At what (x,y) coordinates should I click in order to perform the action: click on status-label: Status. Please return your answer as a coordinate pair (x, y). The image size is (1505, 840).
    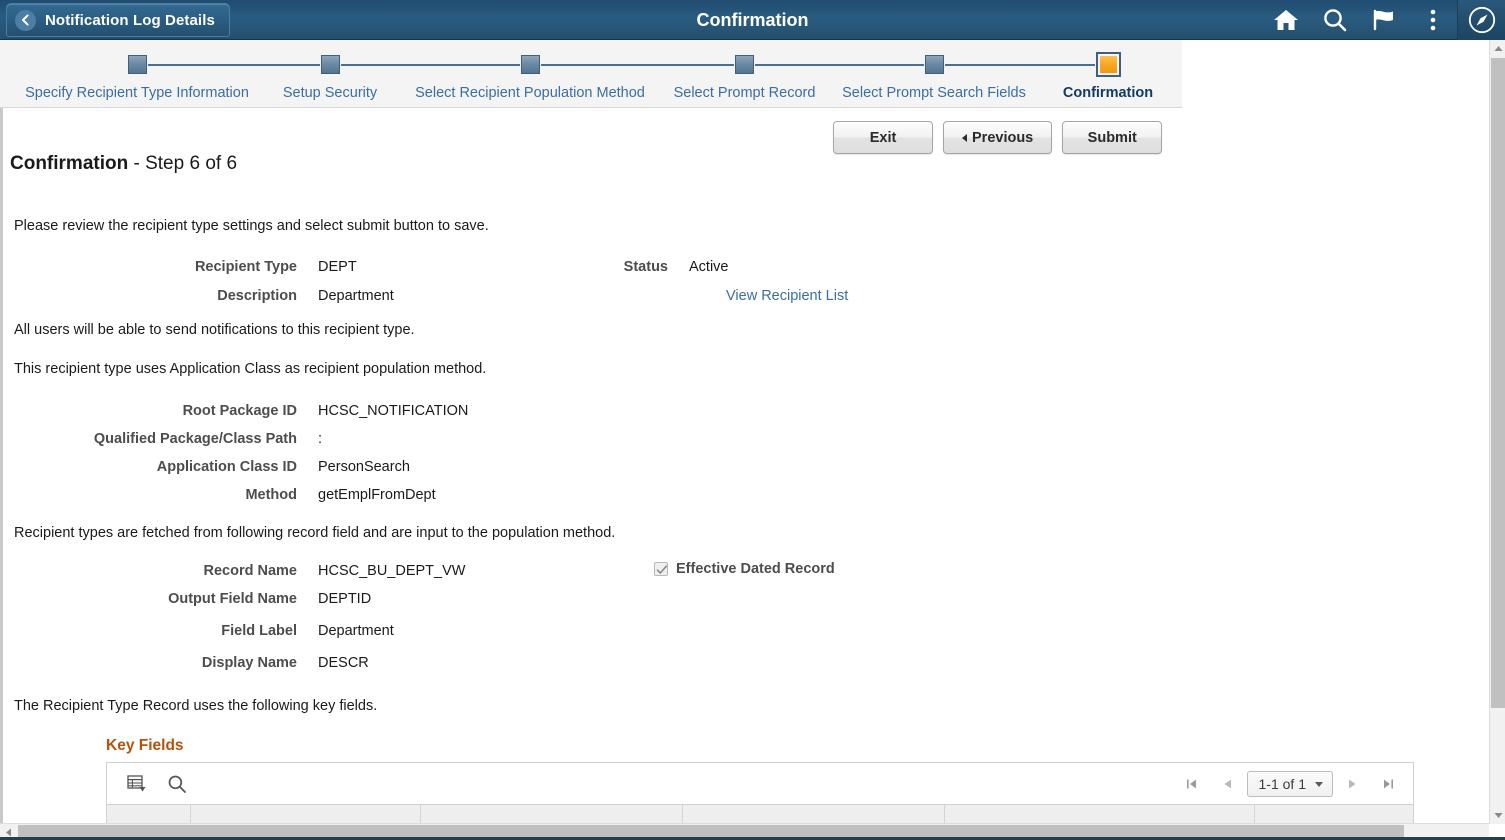
    Looking at the image, I should click on (645, 267).